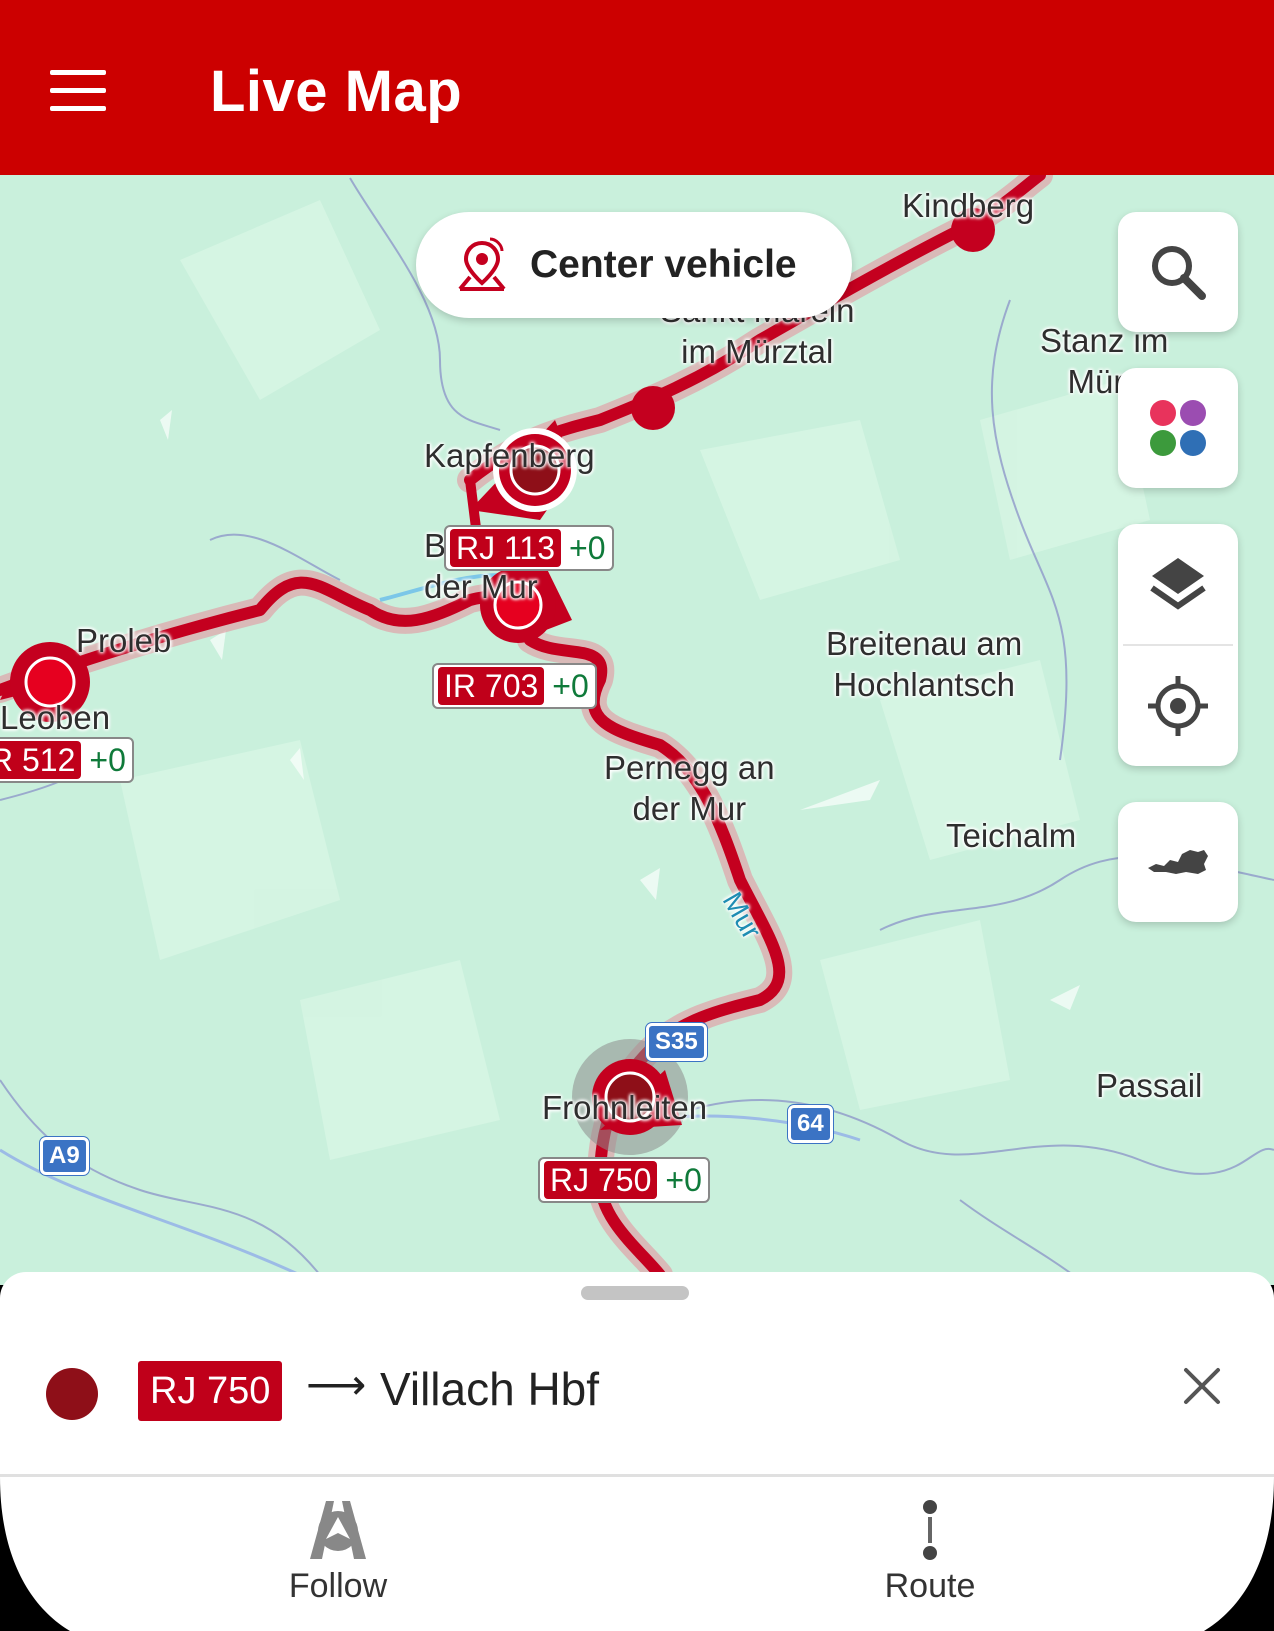 The width and height of the screenshot is (1274, 1631). What do you see at coordinates (35, 1554) in the screenshot?
I see `screen-corner-left` at bounding box center [35, 1554].